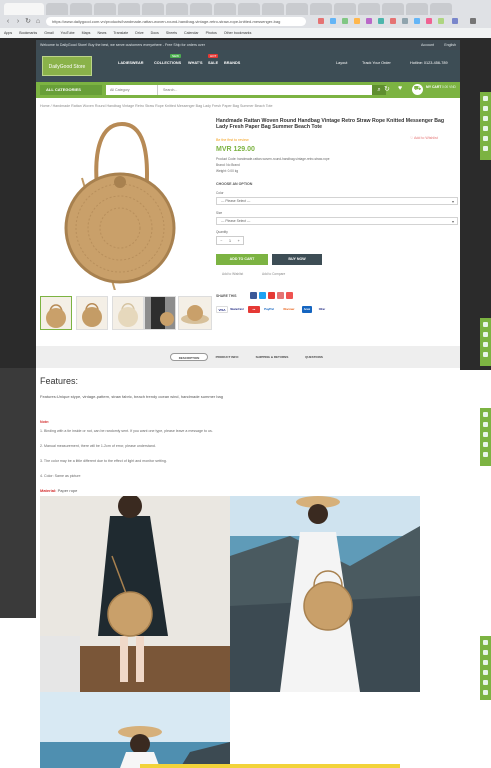  What do you see at coordinates (314, 357) in the screenshot?
I see `tab-questions: QUESTIONS` at bounding box center [314, 357].